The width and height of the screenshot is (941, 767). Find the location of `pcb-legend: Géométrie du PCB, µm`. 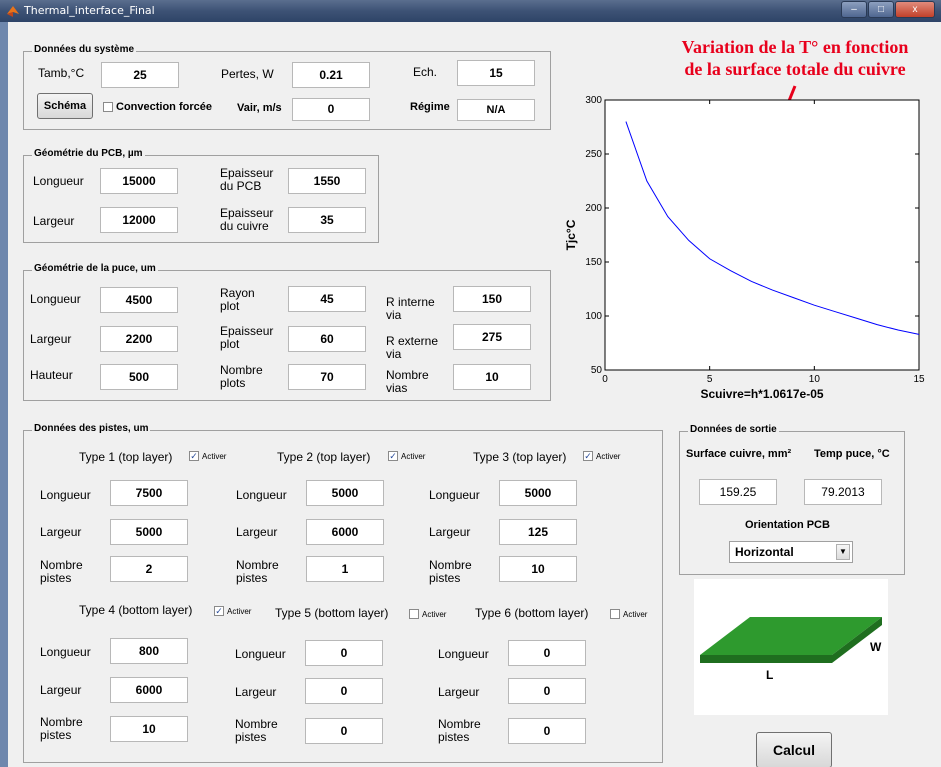

pcb-legend: Géométrie du PCB, µm is located at coordinates (88, 153).